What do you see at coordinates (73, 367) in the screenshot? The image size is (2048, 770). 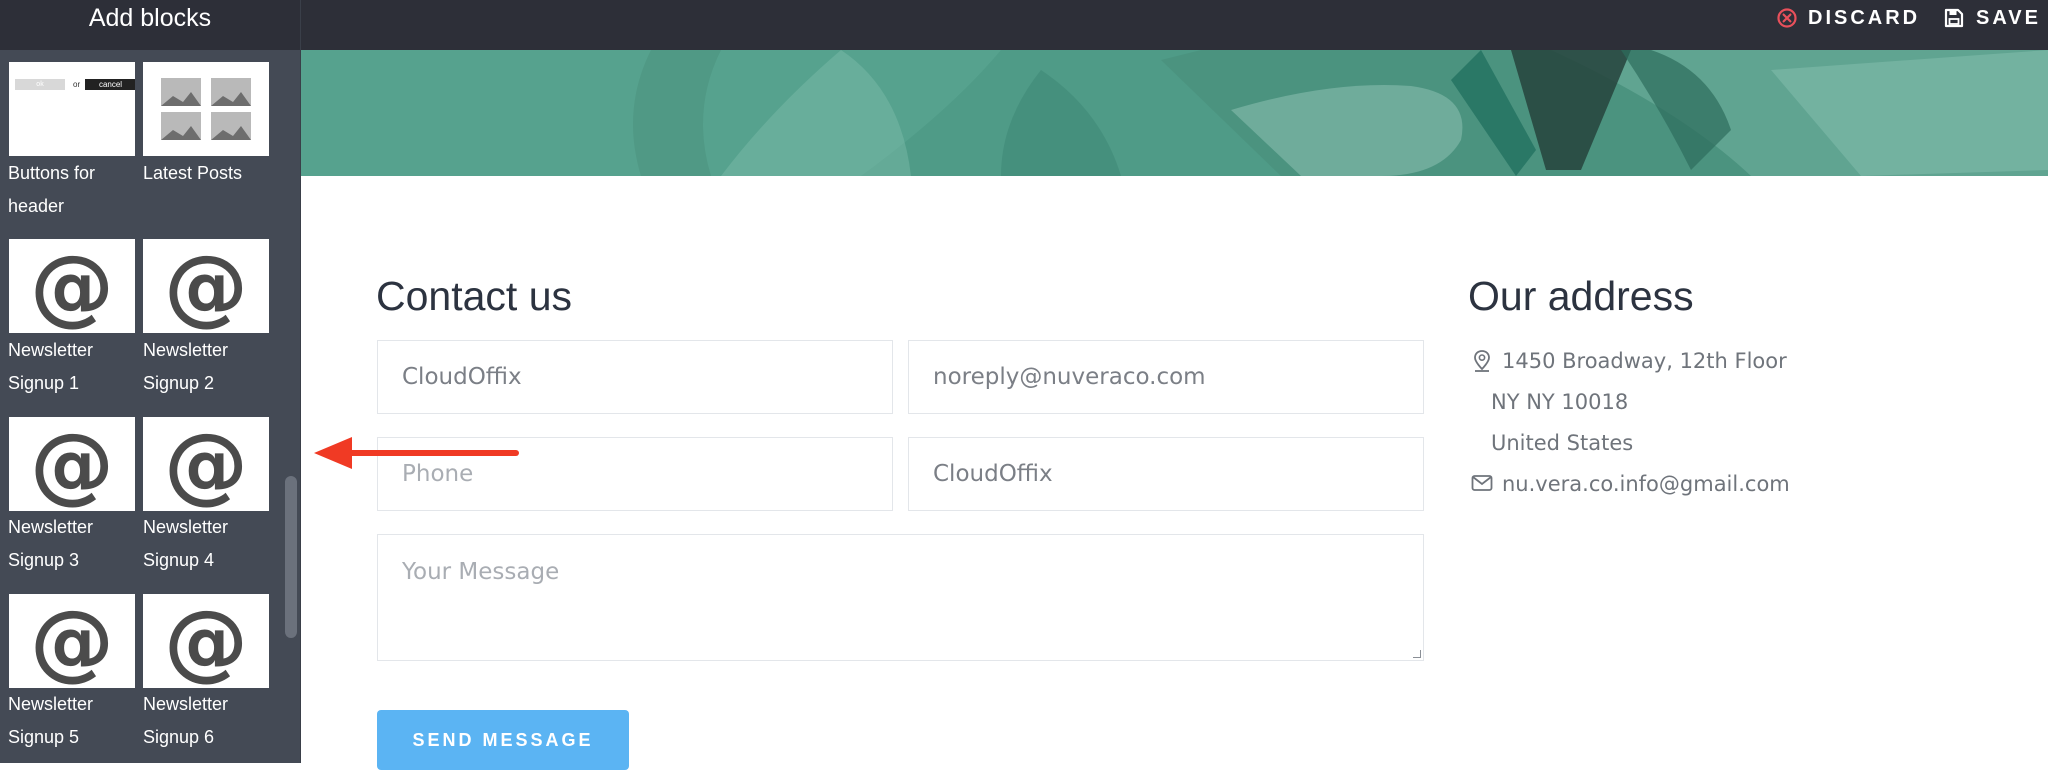 I see `block-label-newsletter-signup-1: Newsletter Signup 1` at bounding box center [73, 367].